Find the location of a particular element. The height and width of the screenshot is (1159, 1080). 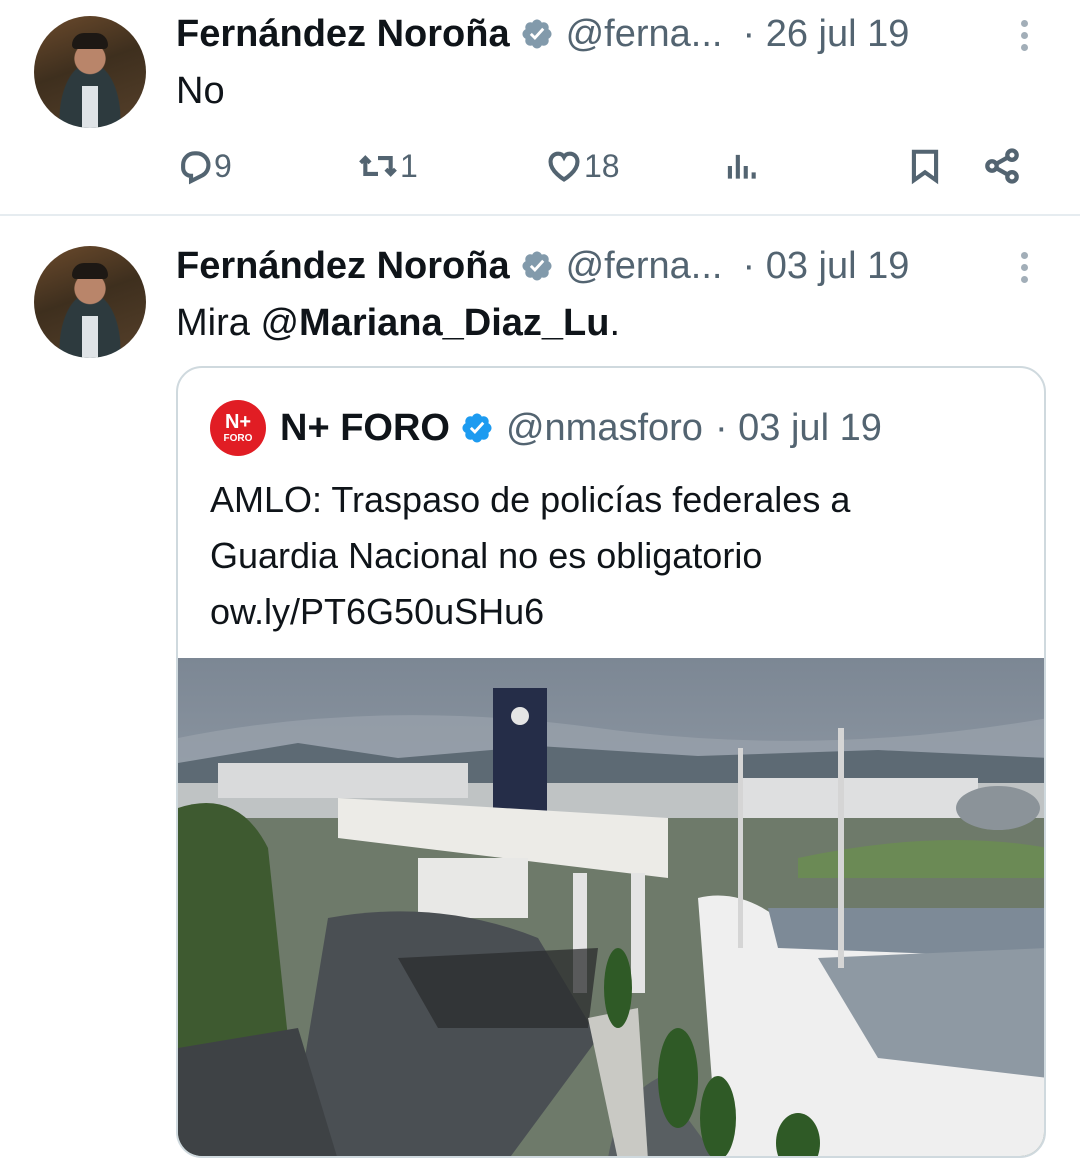

quote-link: ow.ly/PT6G50uSHu6 is located at coordinates (615, 612).